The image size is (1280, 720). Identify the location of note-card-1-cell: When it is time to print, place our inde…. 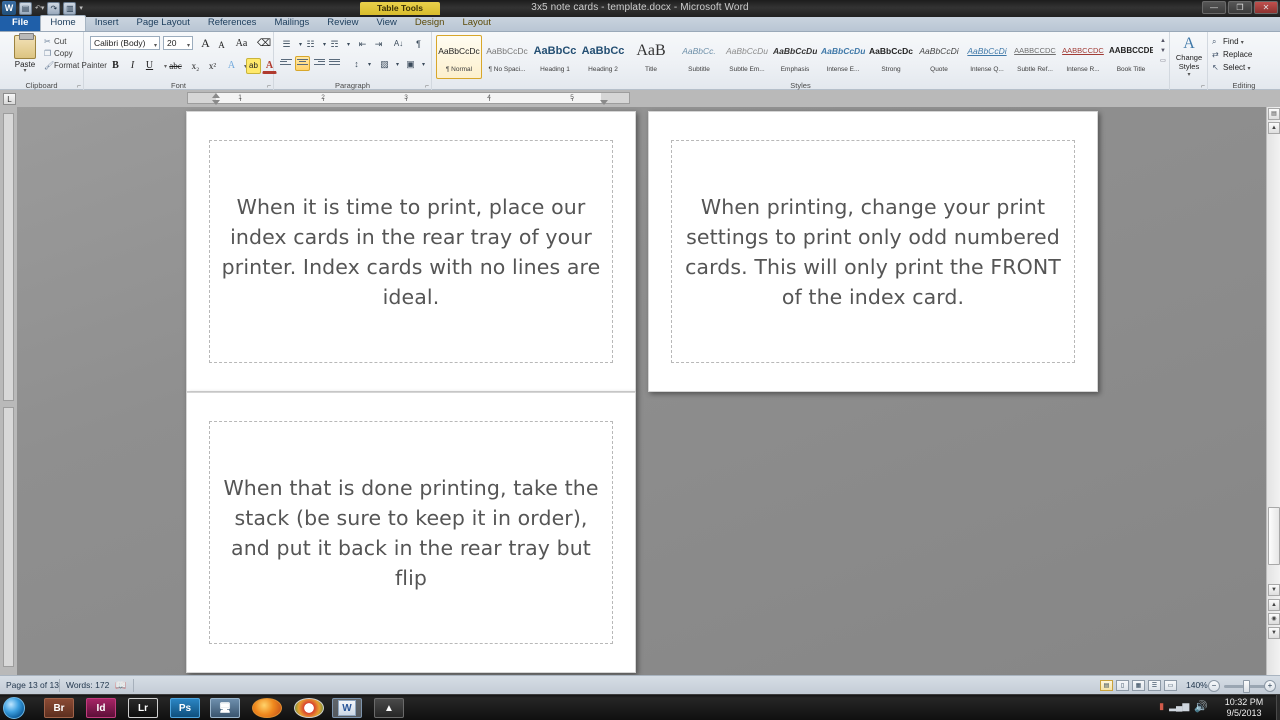
(411, 251).